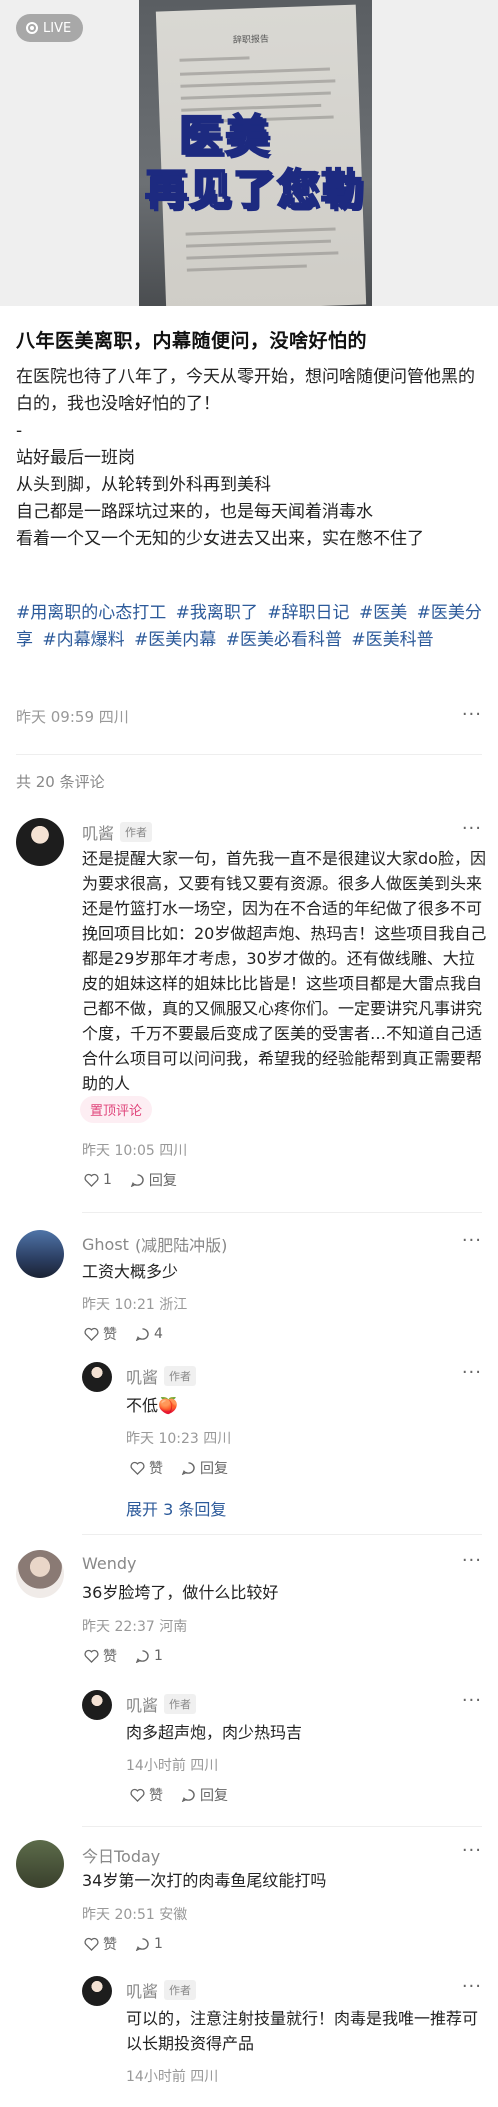 The width and height of the screenshot is (498, 2107). I want to click on post-timestamp: 昨天 09:59 四川, so click(72, 717).